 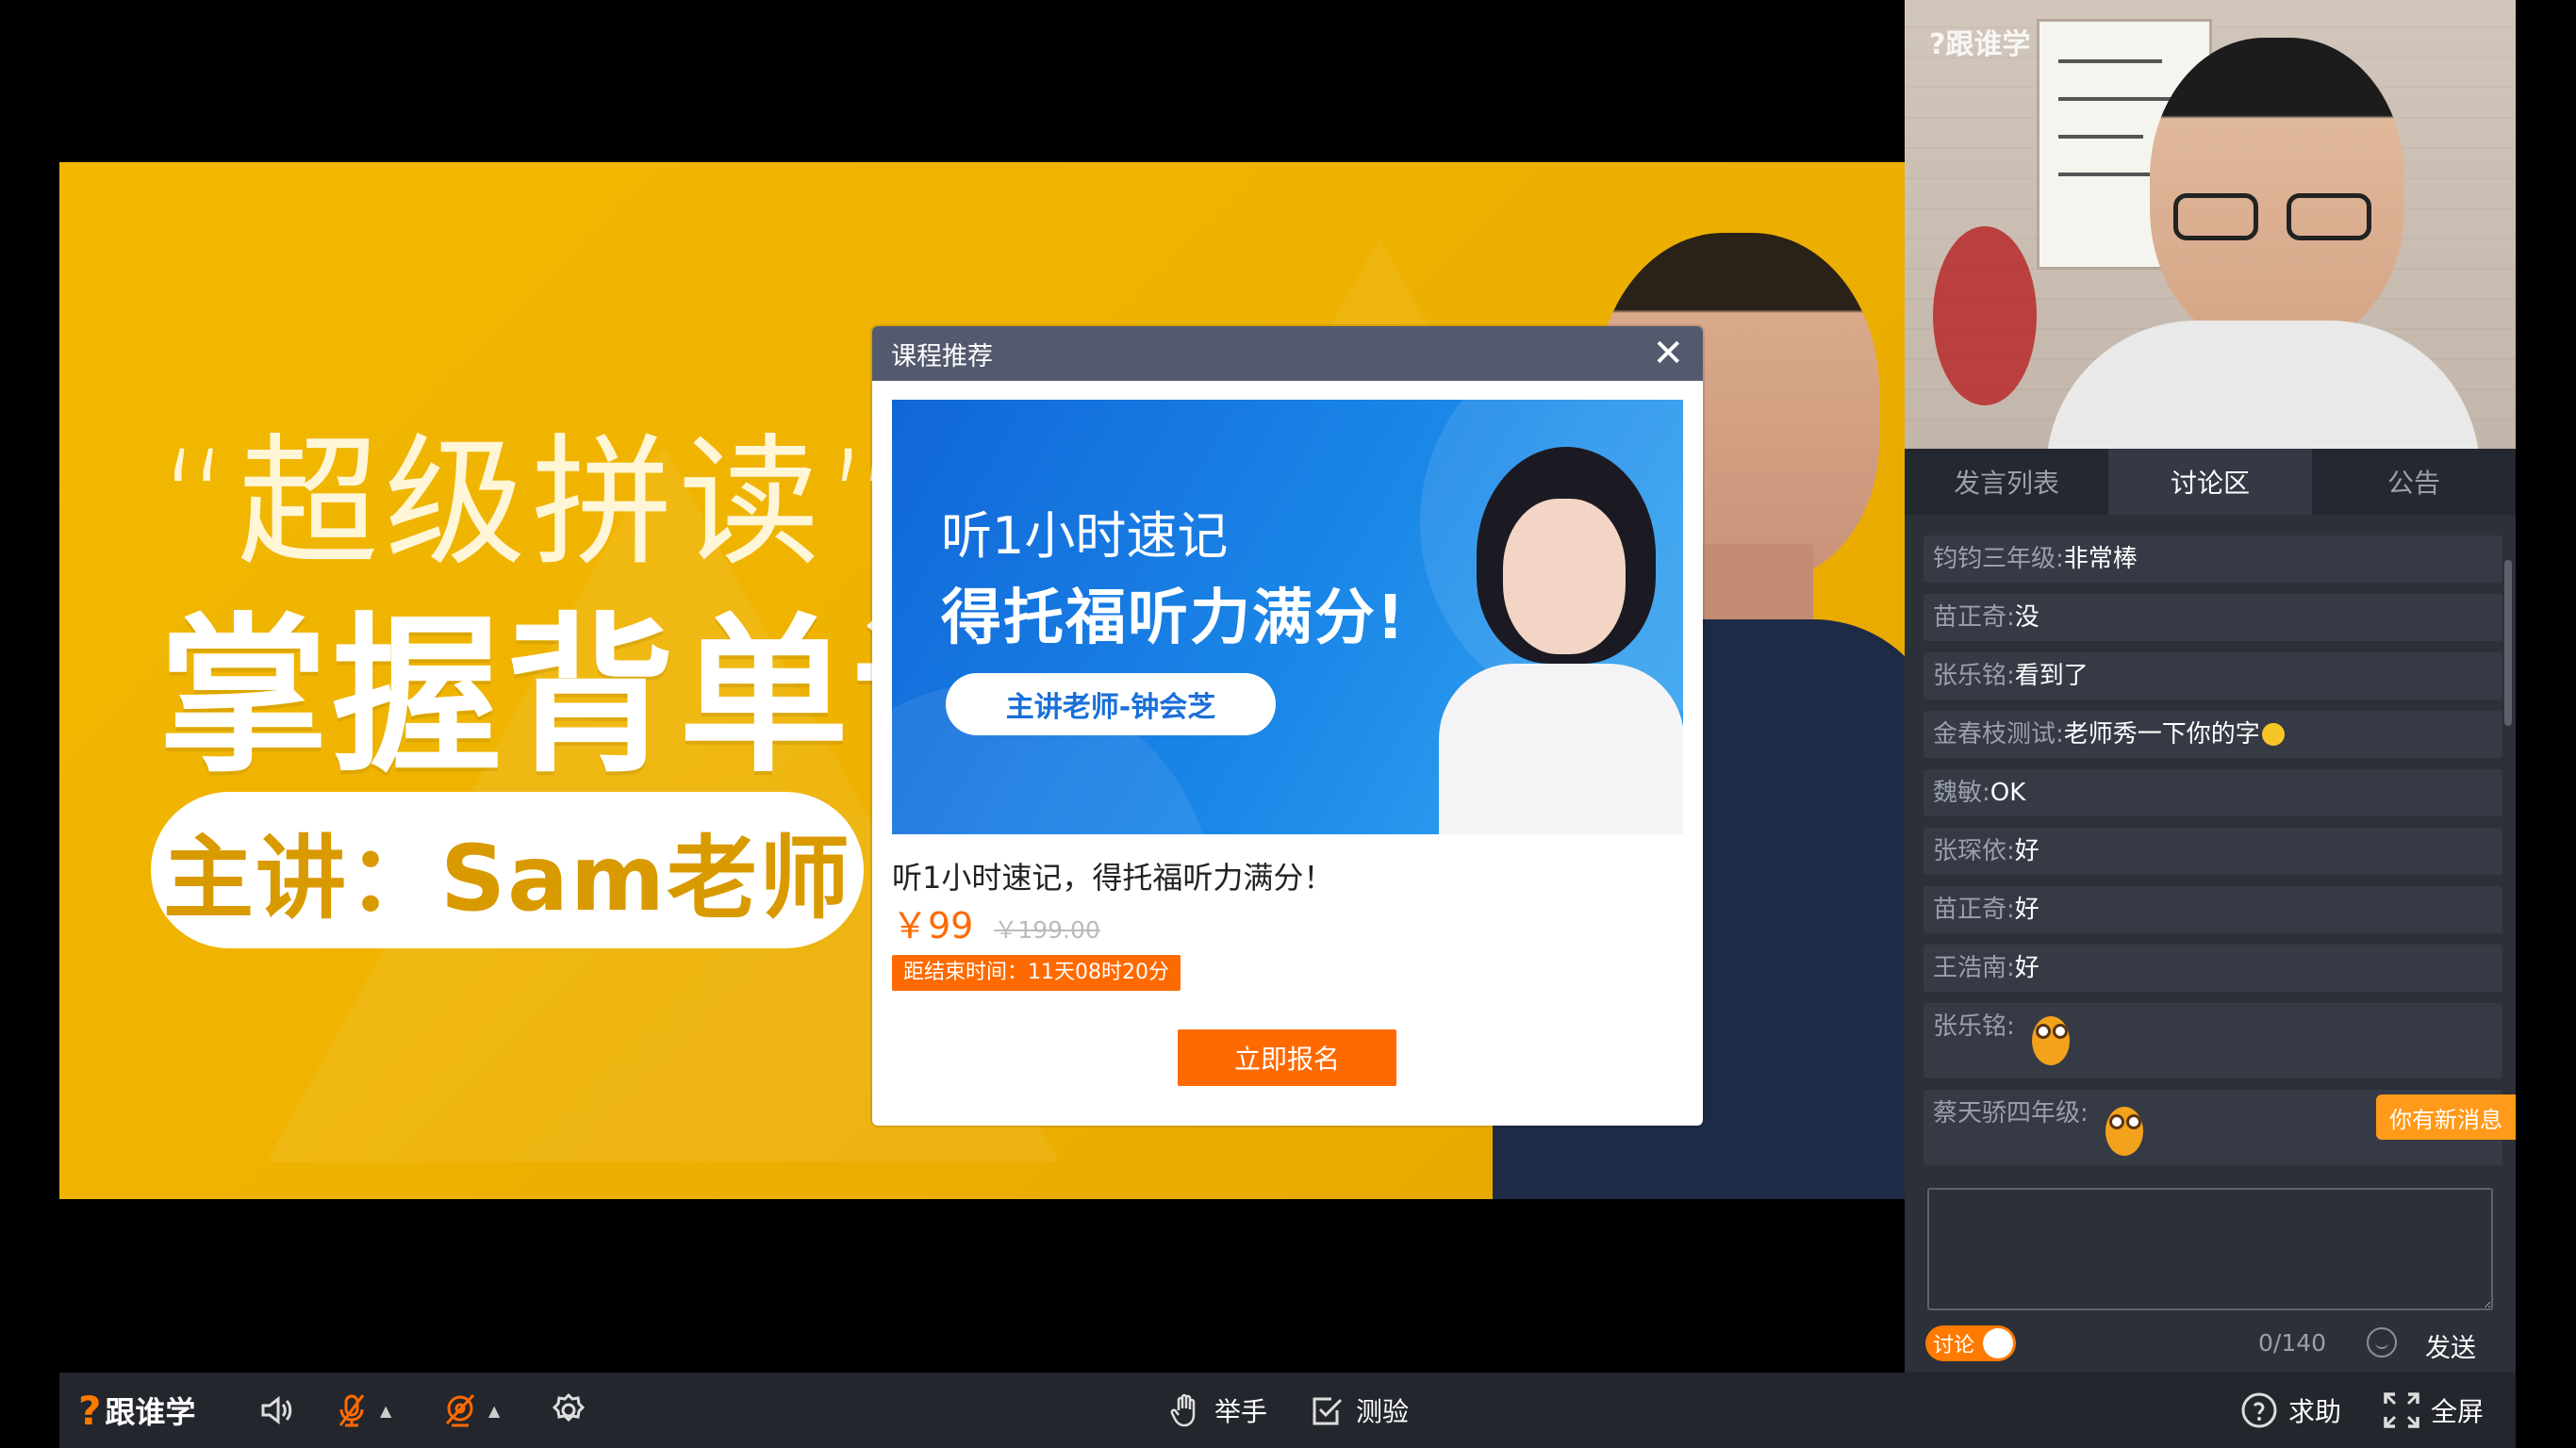 I want to click on teacher-camera-feed: ?跟谁学, so click(x=2210, y=224).